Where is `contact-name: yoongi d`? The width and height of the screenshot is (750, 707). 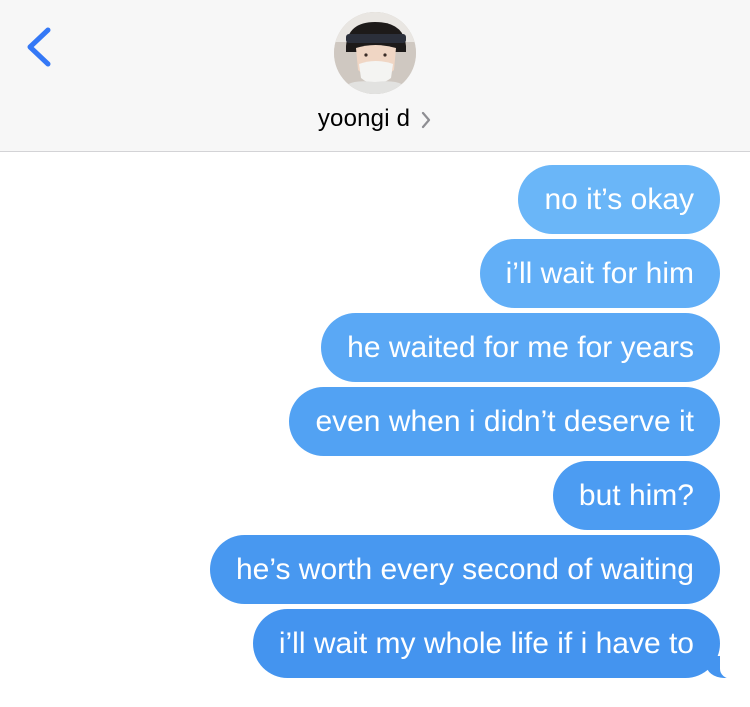
contact-name: yoongi d is located at coordinates (364, 118).